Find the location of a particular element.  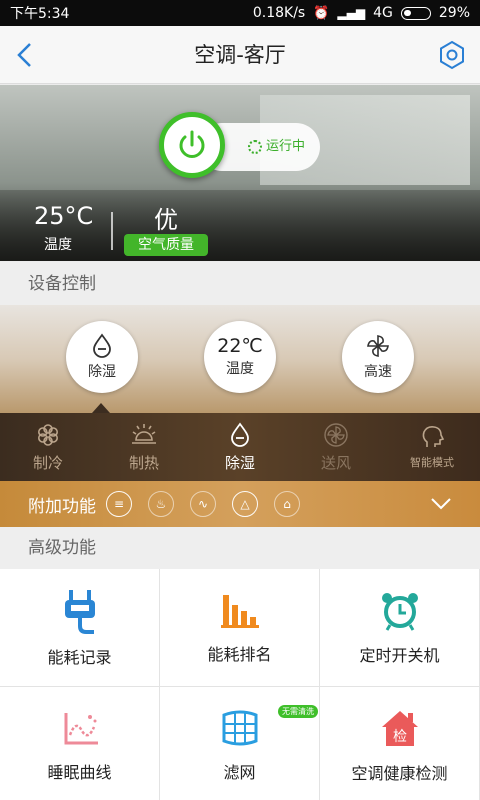

drop-icon is located at coordinates (240, 434).